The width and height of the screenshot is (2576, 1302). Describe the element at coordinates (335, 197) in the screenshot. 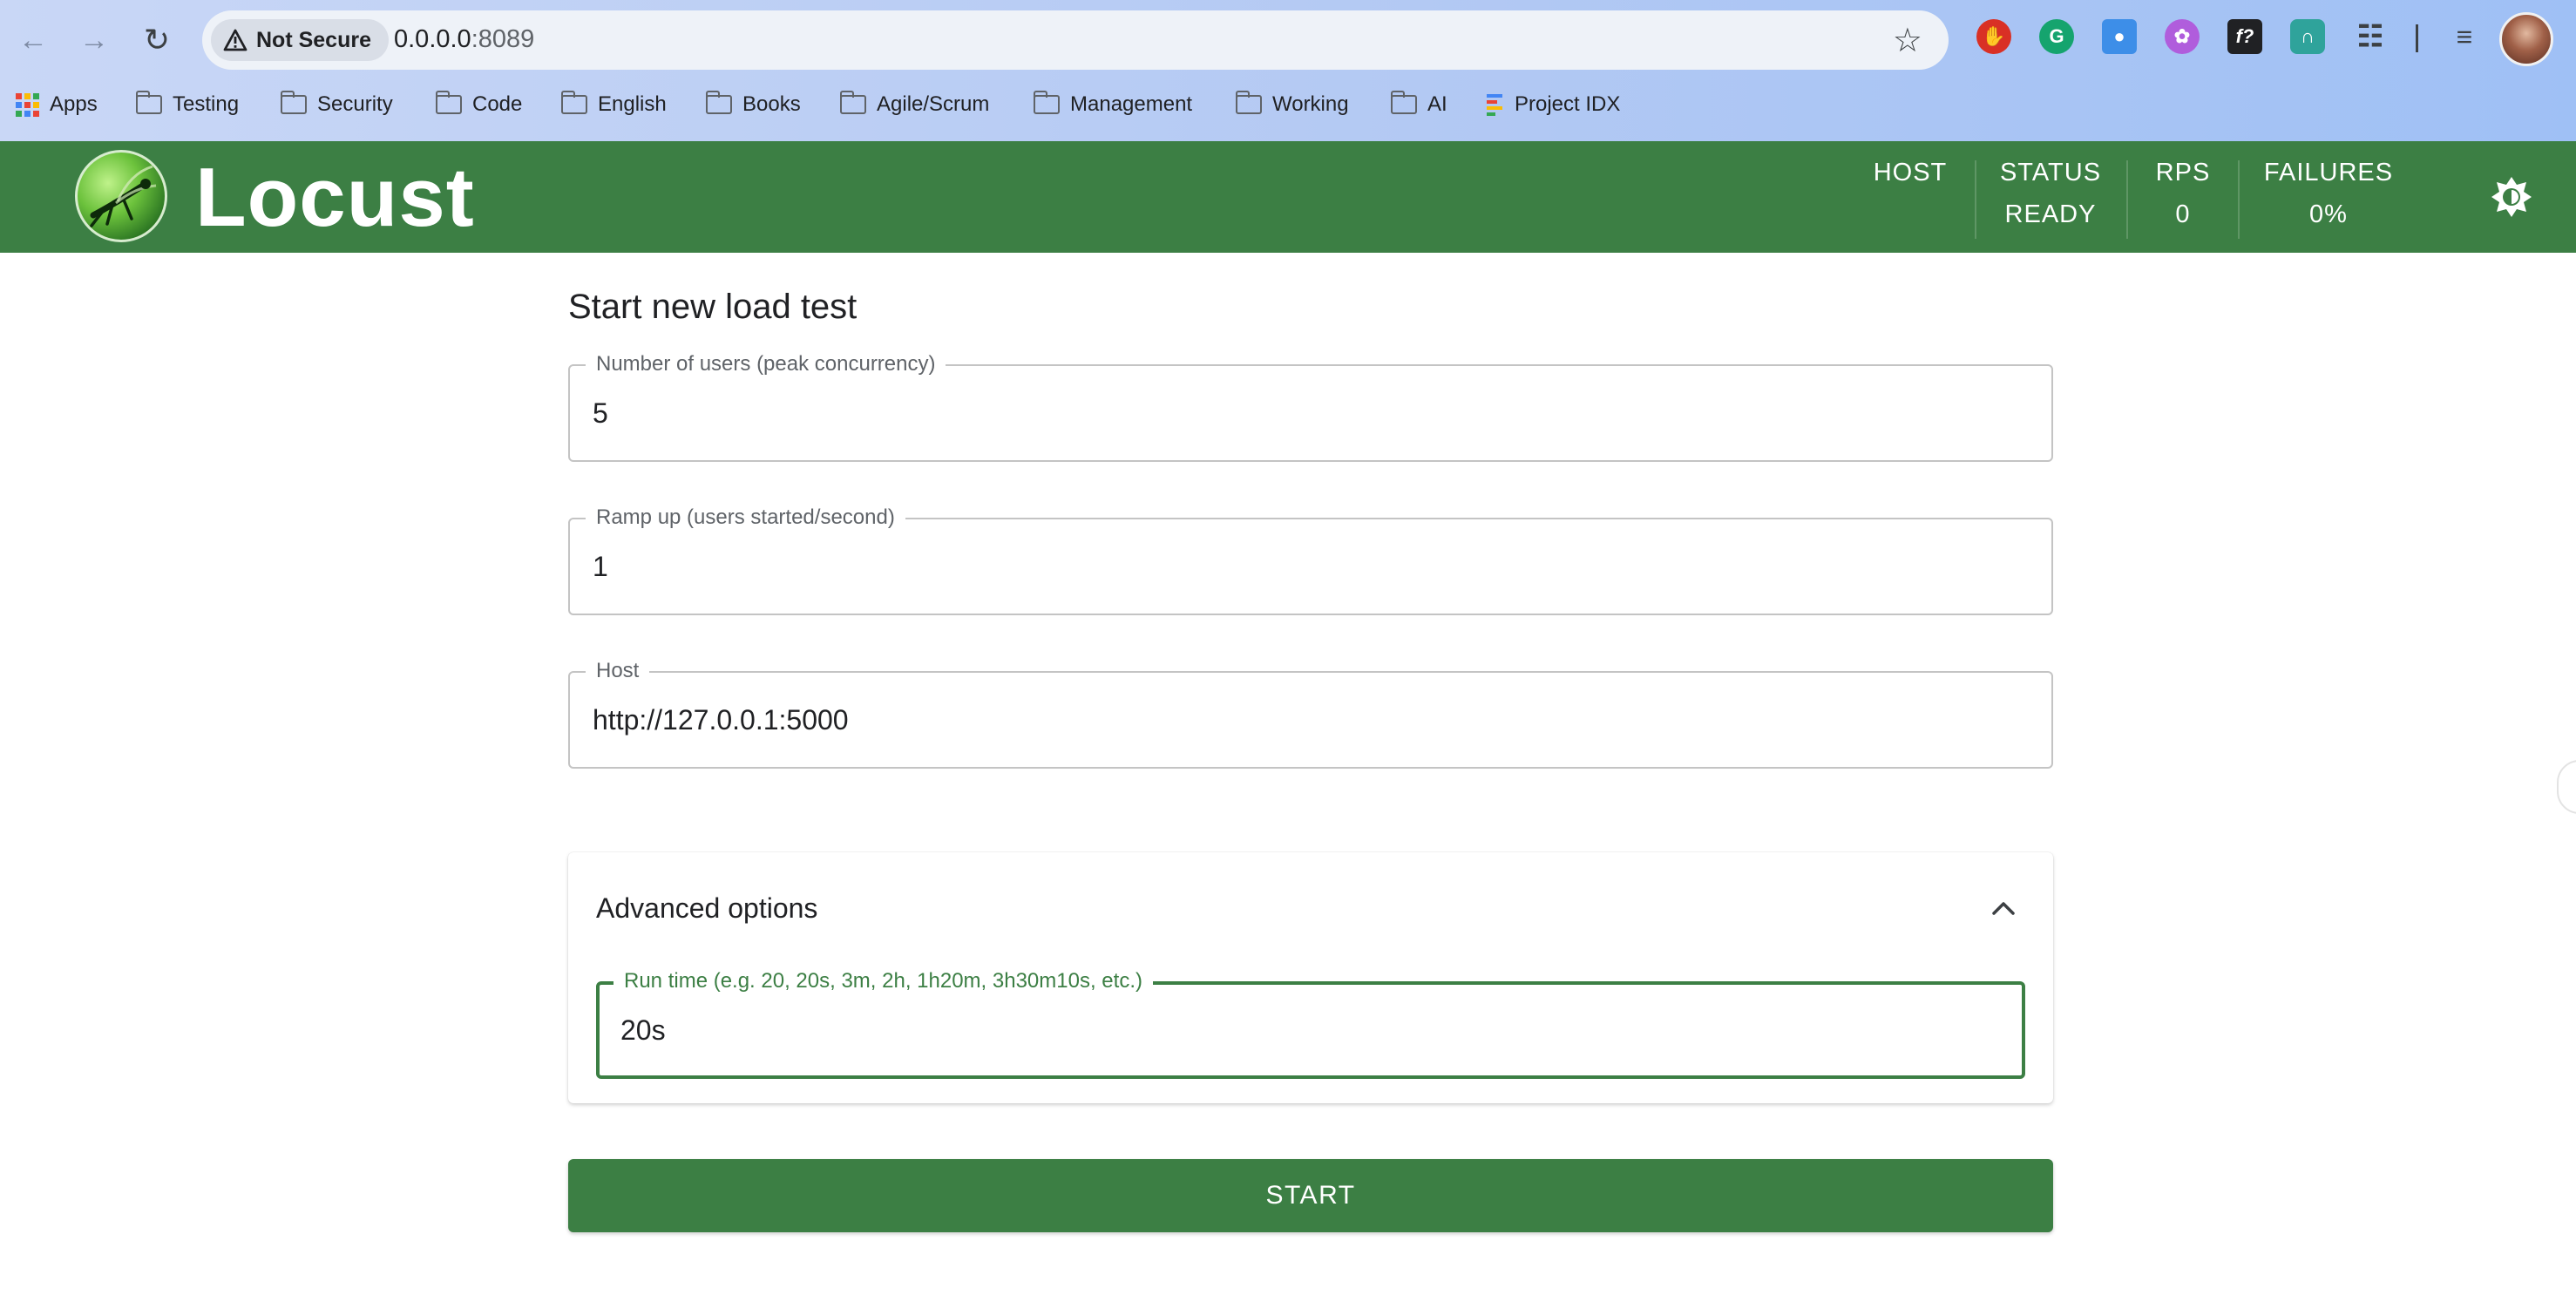

I see `brand-title: Locust` at that location.